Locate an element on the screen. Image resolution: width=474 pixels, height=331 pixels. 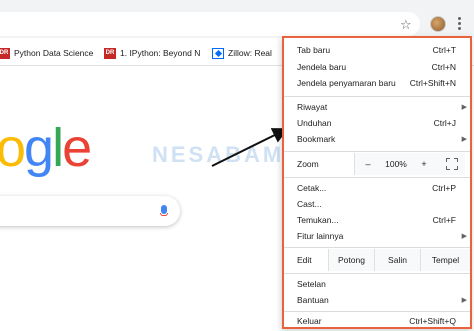
menu-item-label: Unduhan is located at coordinates (314, 123).